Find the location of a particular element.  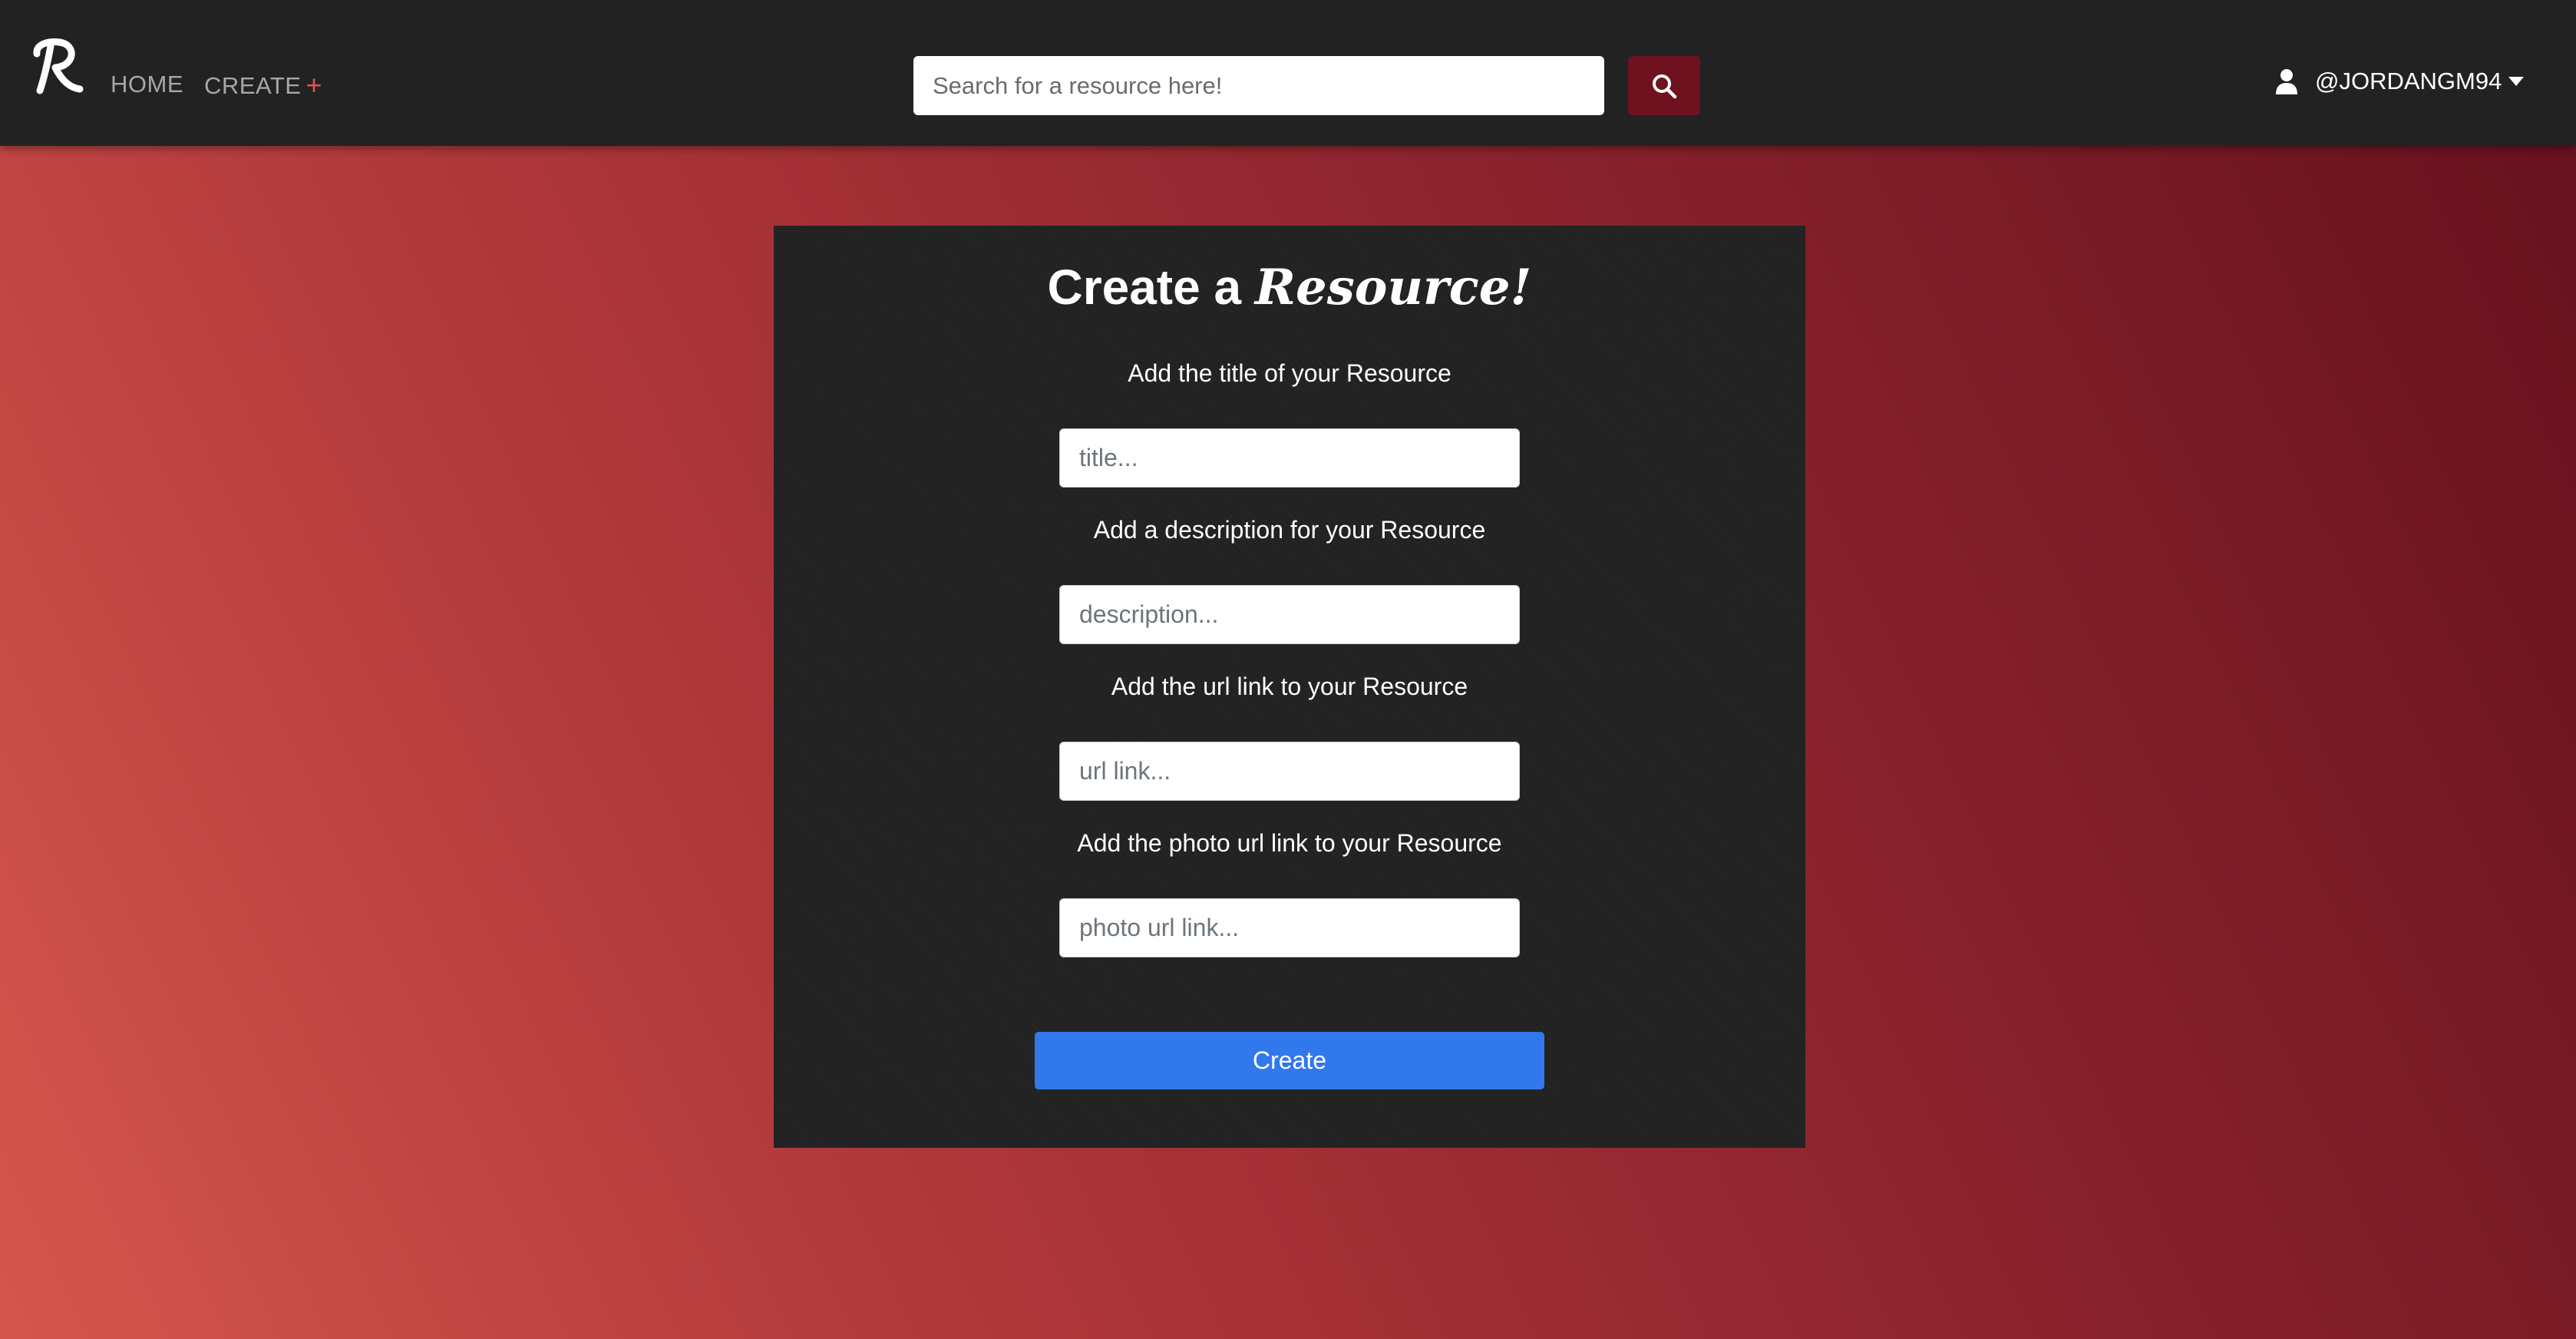

url-input is located at coordinates (1289, 771).